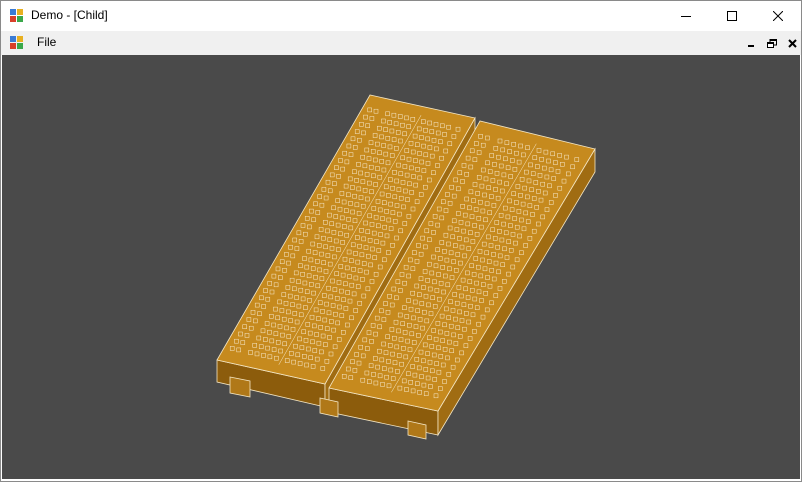  I want to click on child-window-icon, so click(17, 43).